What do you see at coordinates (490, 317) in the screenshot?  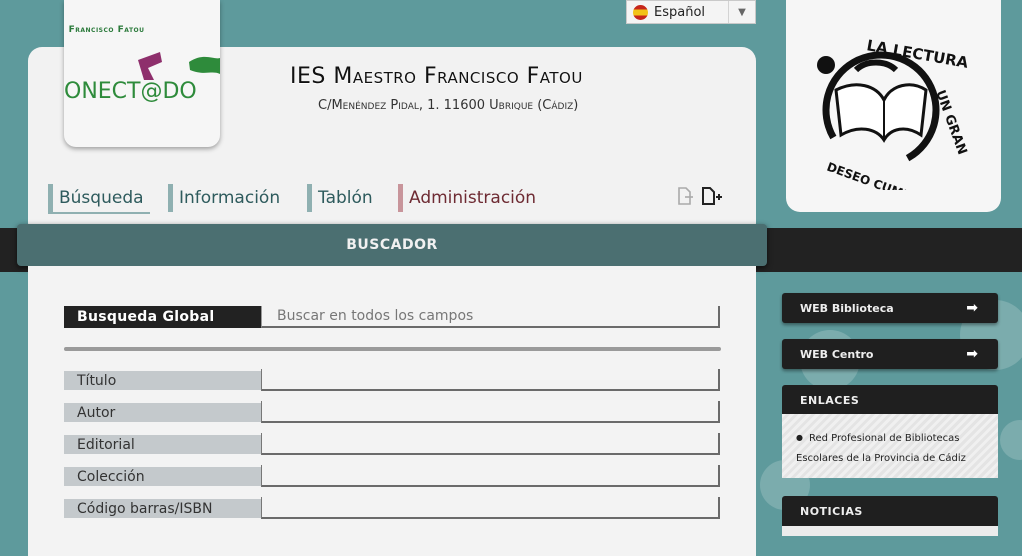 I see `global-search-input` at bounding box center [490, 317].